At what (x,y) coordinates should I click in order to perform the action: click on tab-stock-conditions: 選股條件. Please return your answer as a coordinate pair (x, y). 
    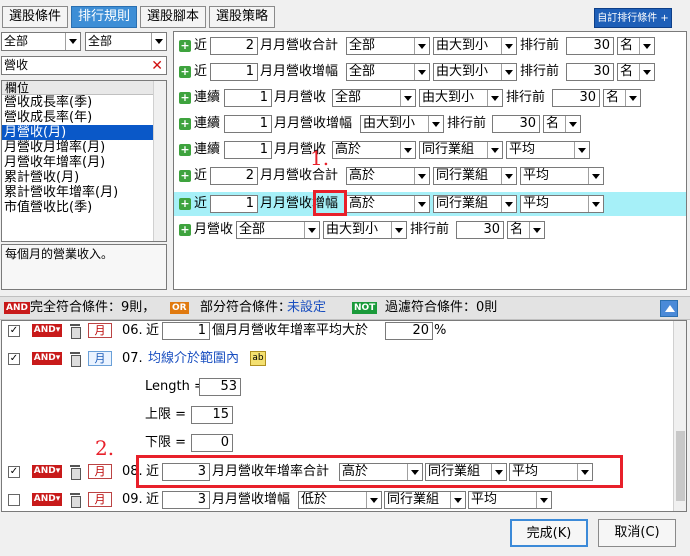
    Looking at the image, I should click on (35, 17).